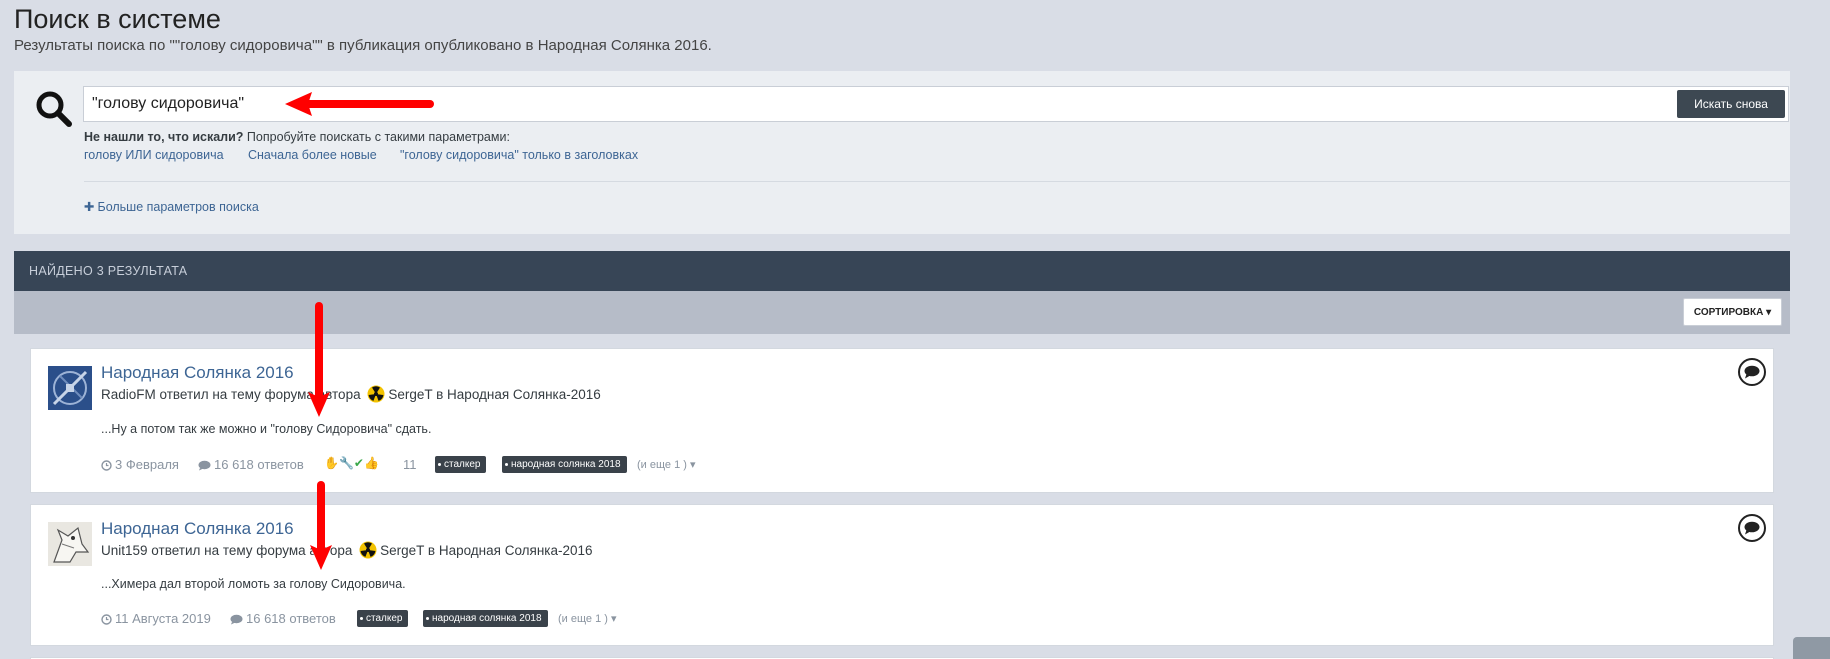 This screenshot has width=1830, height=659. What do you see at coordinates (164, 137) in the screenshot?
I see `hint-title: Не нашли то, что искали?` at bounding box center [164, 137].